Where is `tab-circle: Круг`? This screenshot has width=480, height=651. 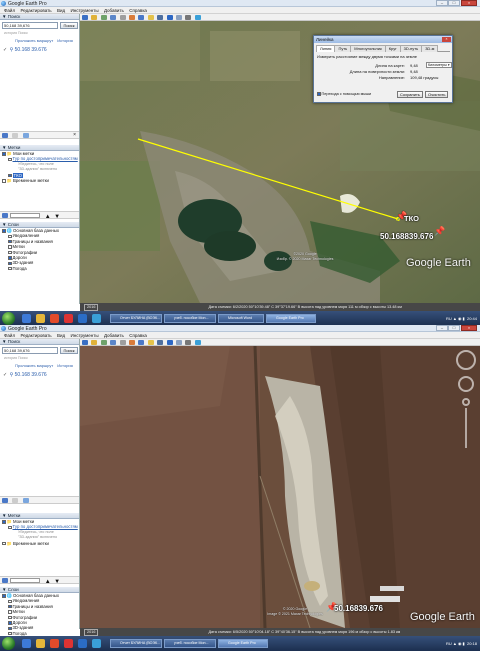
tab-circle: Круг is located at coordinates (392, 48).